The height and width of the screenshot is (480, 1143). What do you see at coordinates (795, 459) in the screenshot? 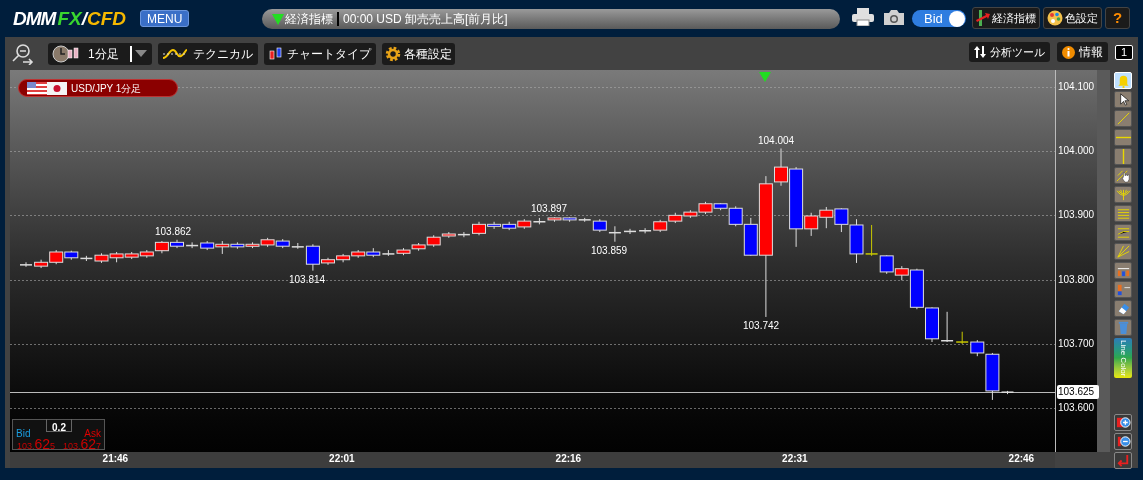
I see `time-label: 22:31` at bounding box center [795, 459].